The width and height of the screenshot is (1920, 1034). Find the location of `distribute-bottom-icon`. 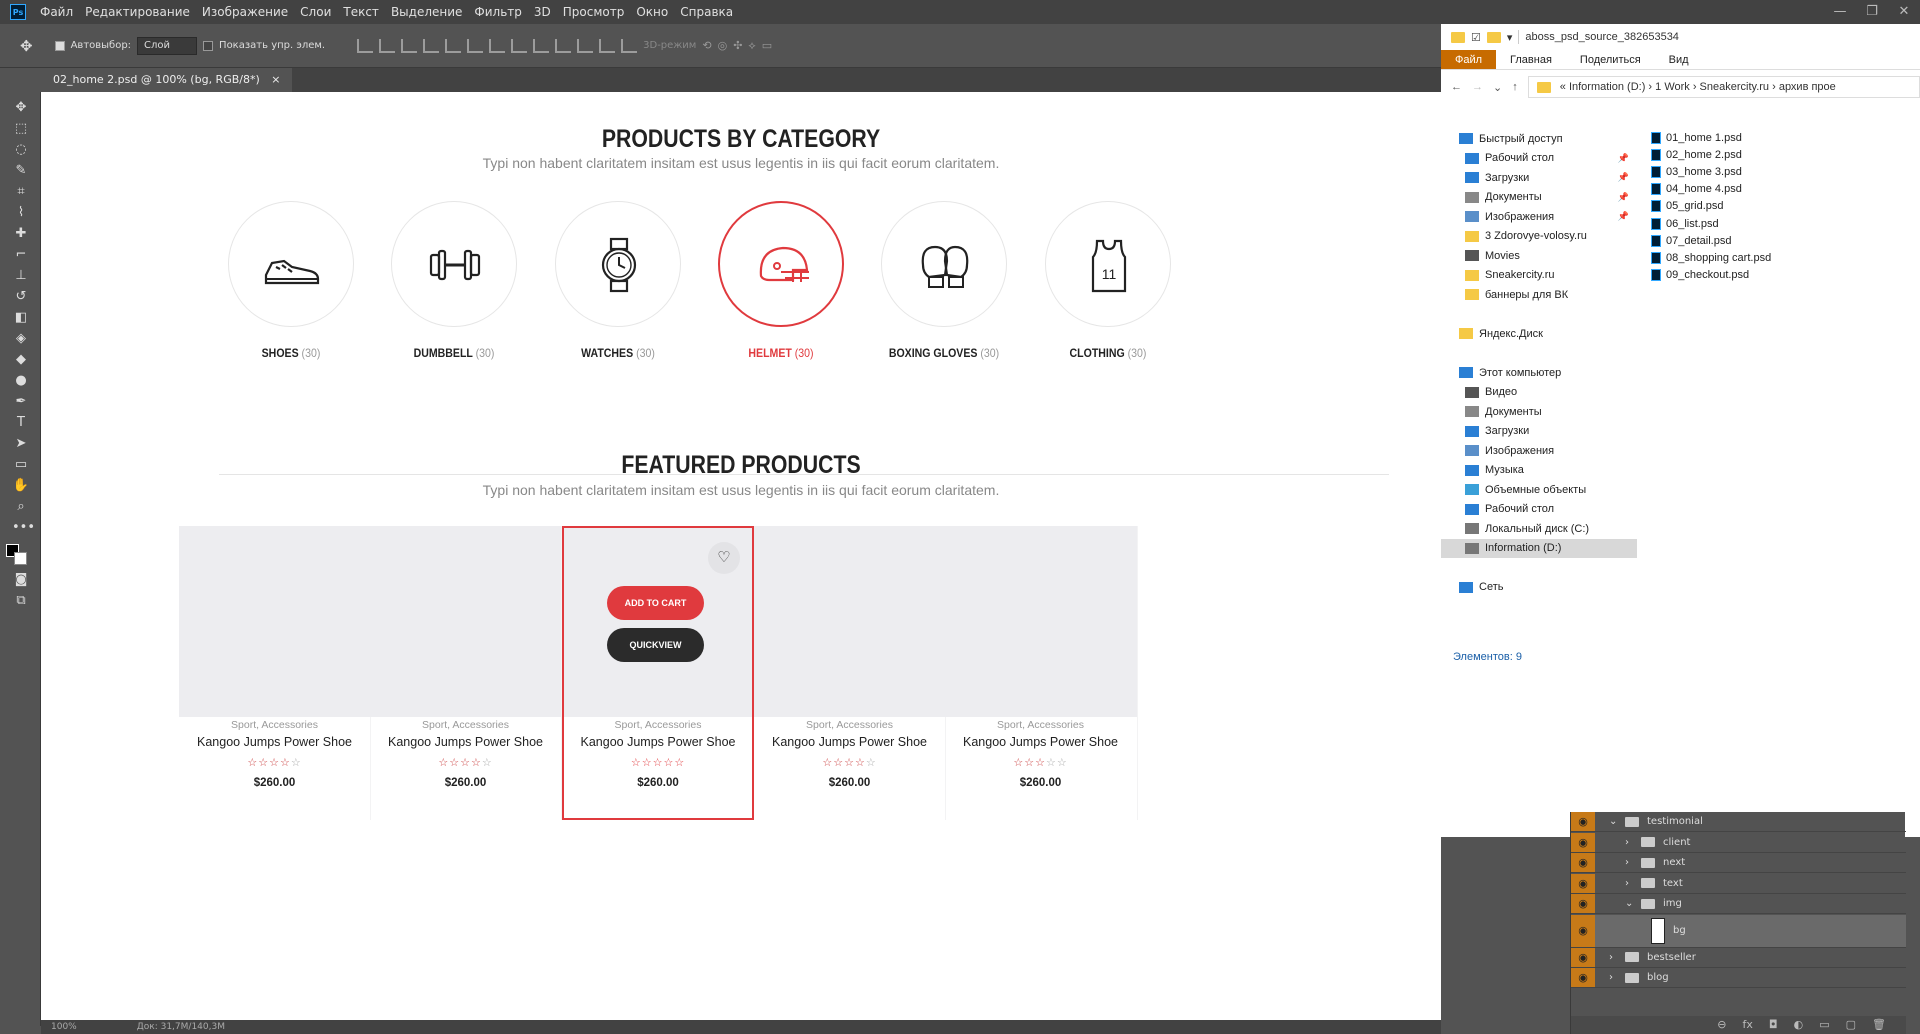

distribute-bottom-icon is located at coordinates (541, 45).